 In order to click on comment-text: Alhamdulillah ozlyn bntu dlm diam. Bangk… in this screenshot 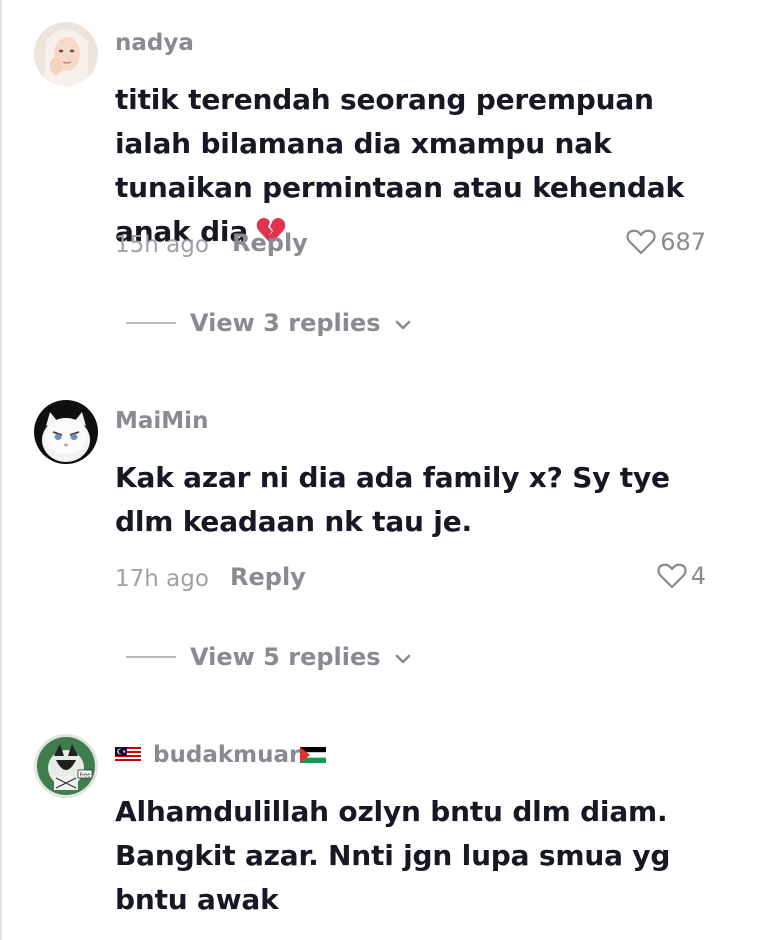, I will do `click(393, 855)`.